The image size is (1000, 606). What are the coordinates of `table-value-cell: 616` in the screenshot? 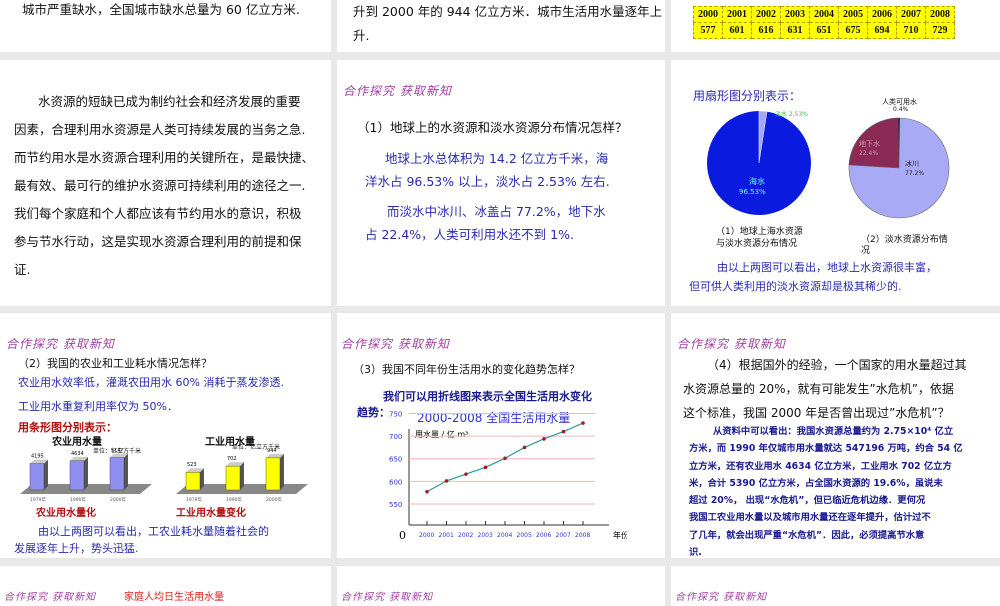 It's located at (766, 30).